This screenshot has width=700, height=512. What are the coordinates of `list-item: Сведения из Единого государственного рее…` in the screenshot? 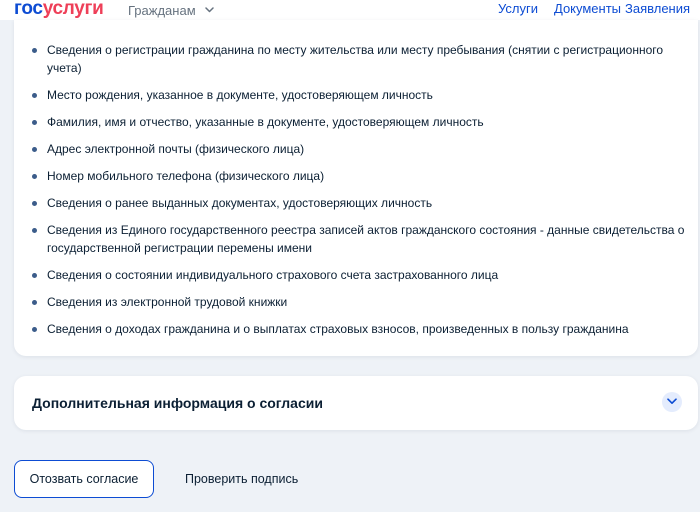 It's located at (362, 239).